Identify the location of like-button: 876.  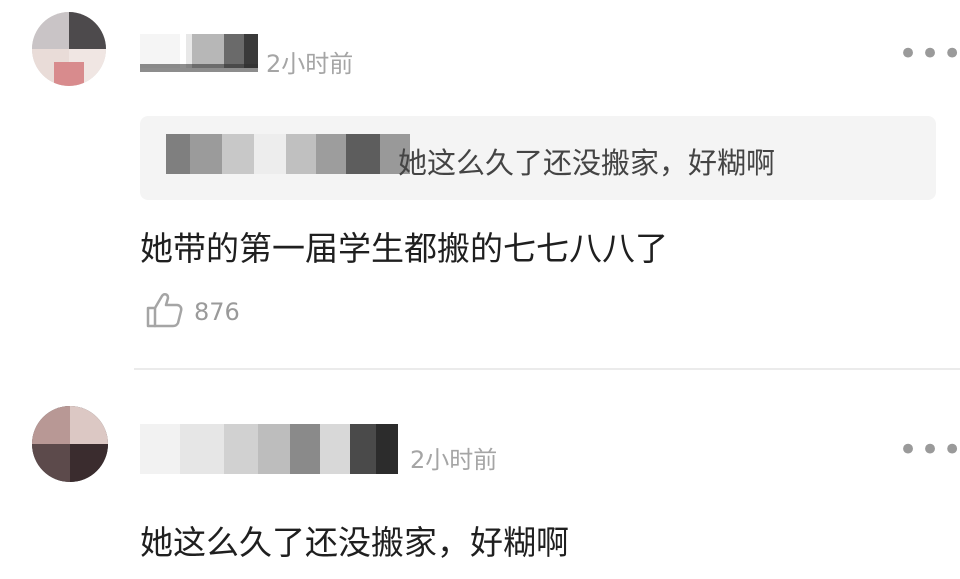
(195, 310).